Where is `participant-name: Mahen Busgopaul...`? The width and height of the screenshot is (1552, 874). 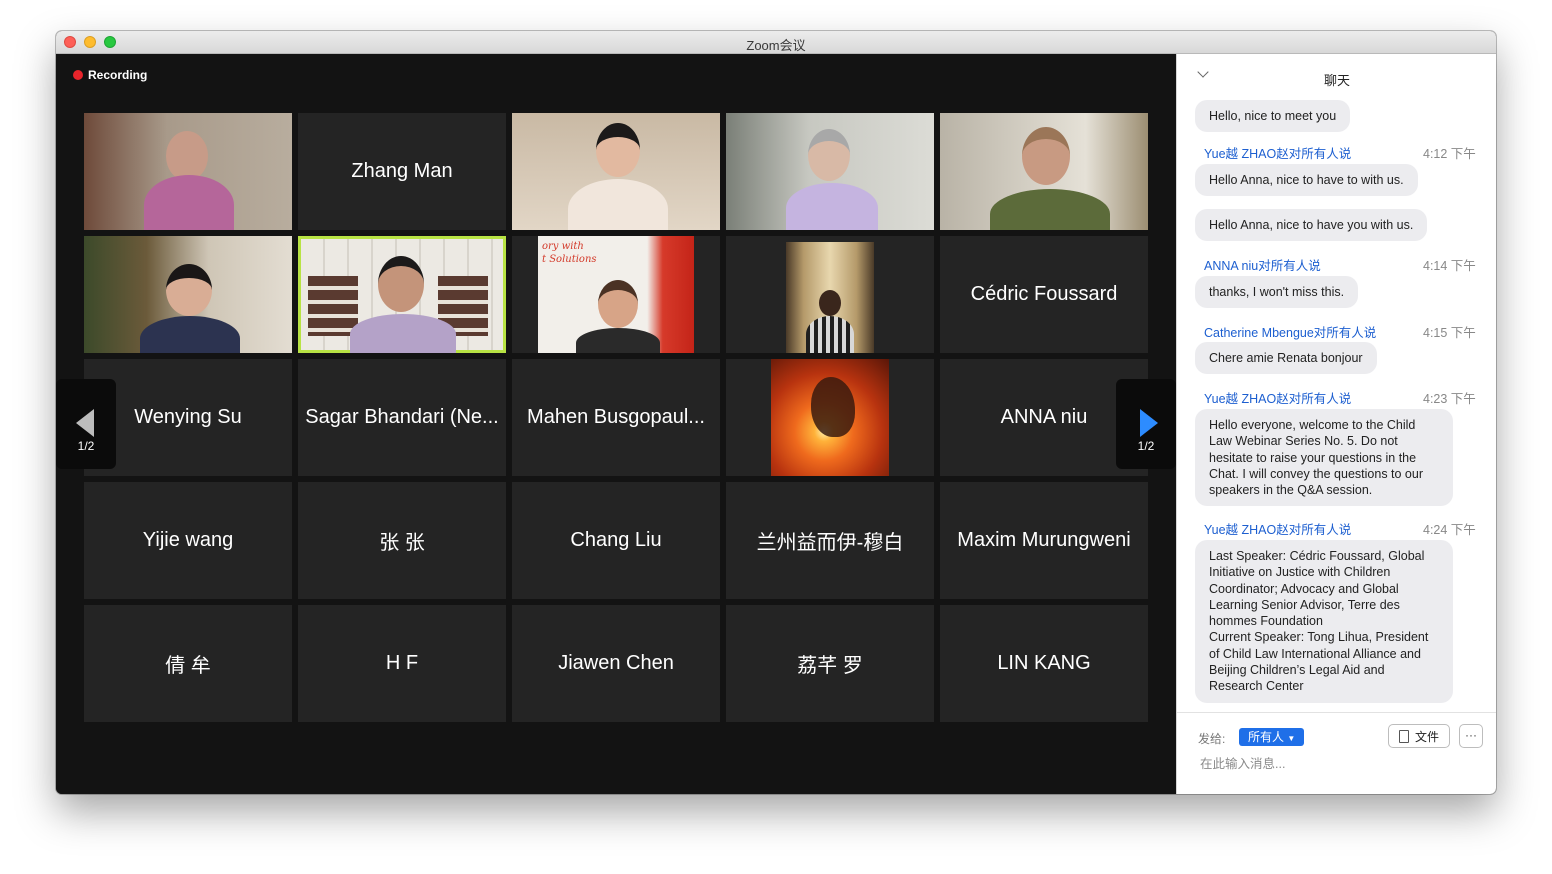 participant-name: Mahen Busgopaul... is located at coordinates (616, 417).